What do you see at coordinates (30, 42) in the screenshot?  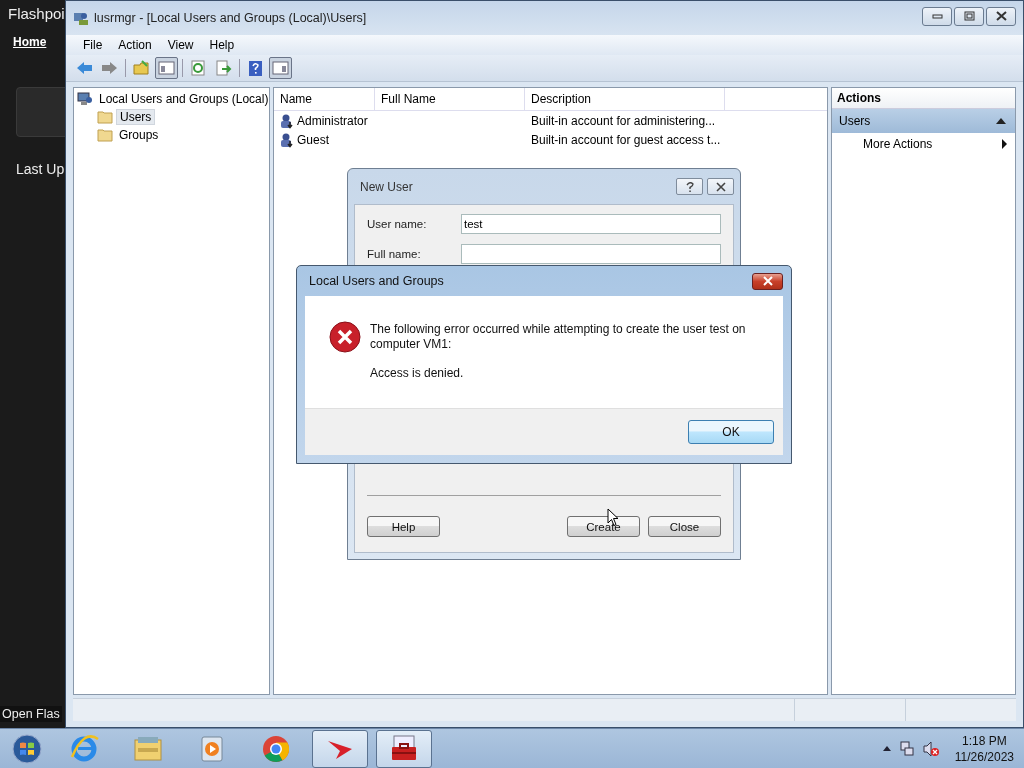 I see `nav-link: Home` at bounding box center [30, 42].